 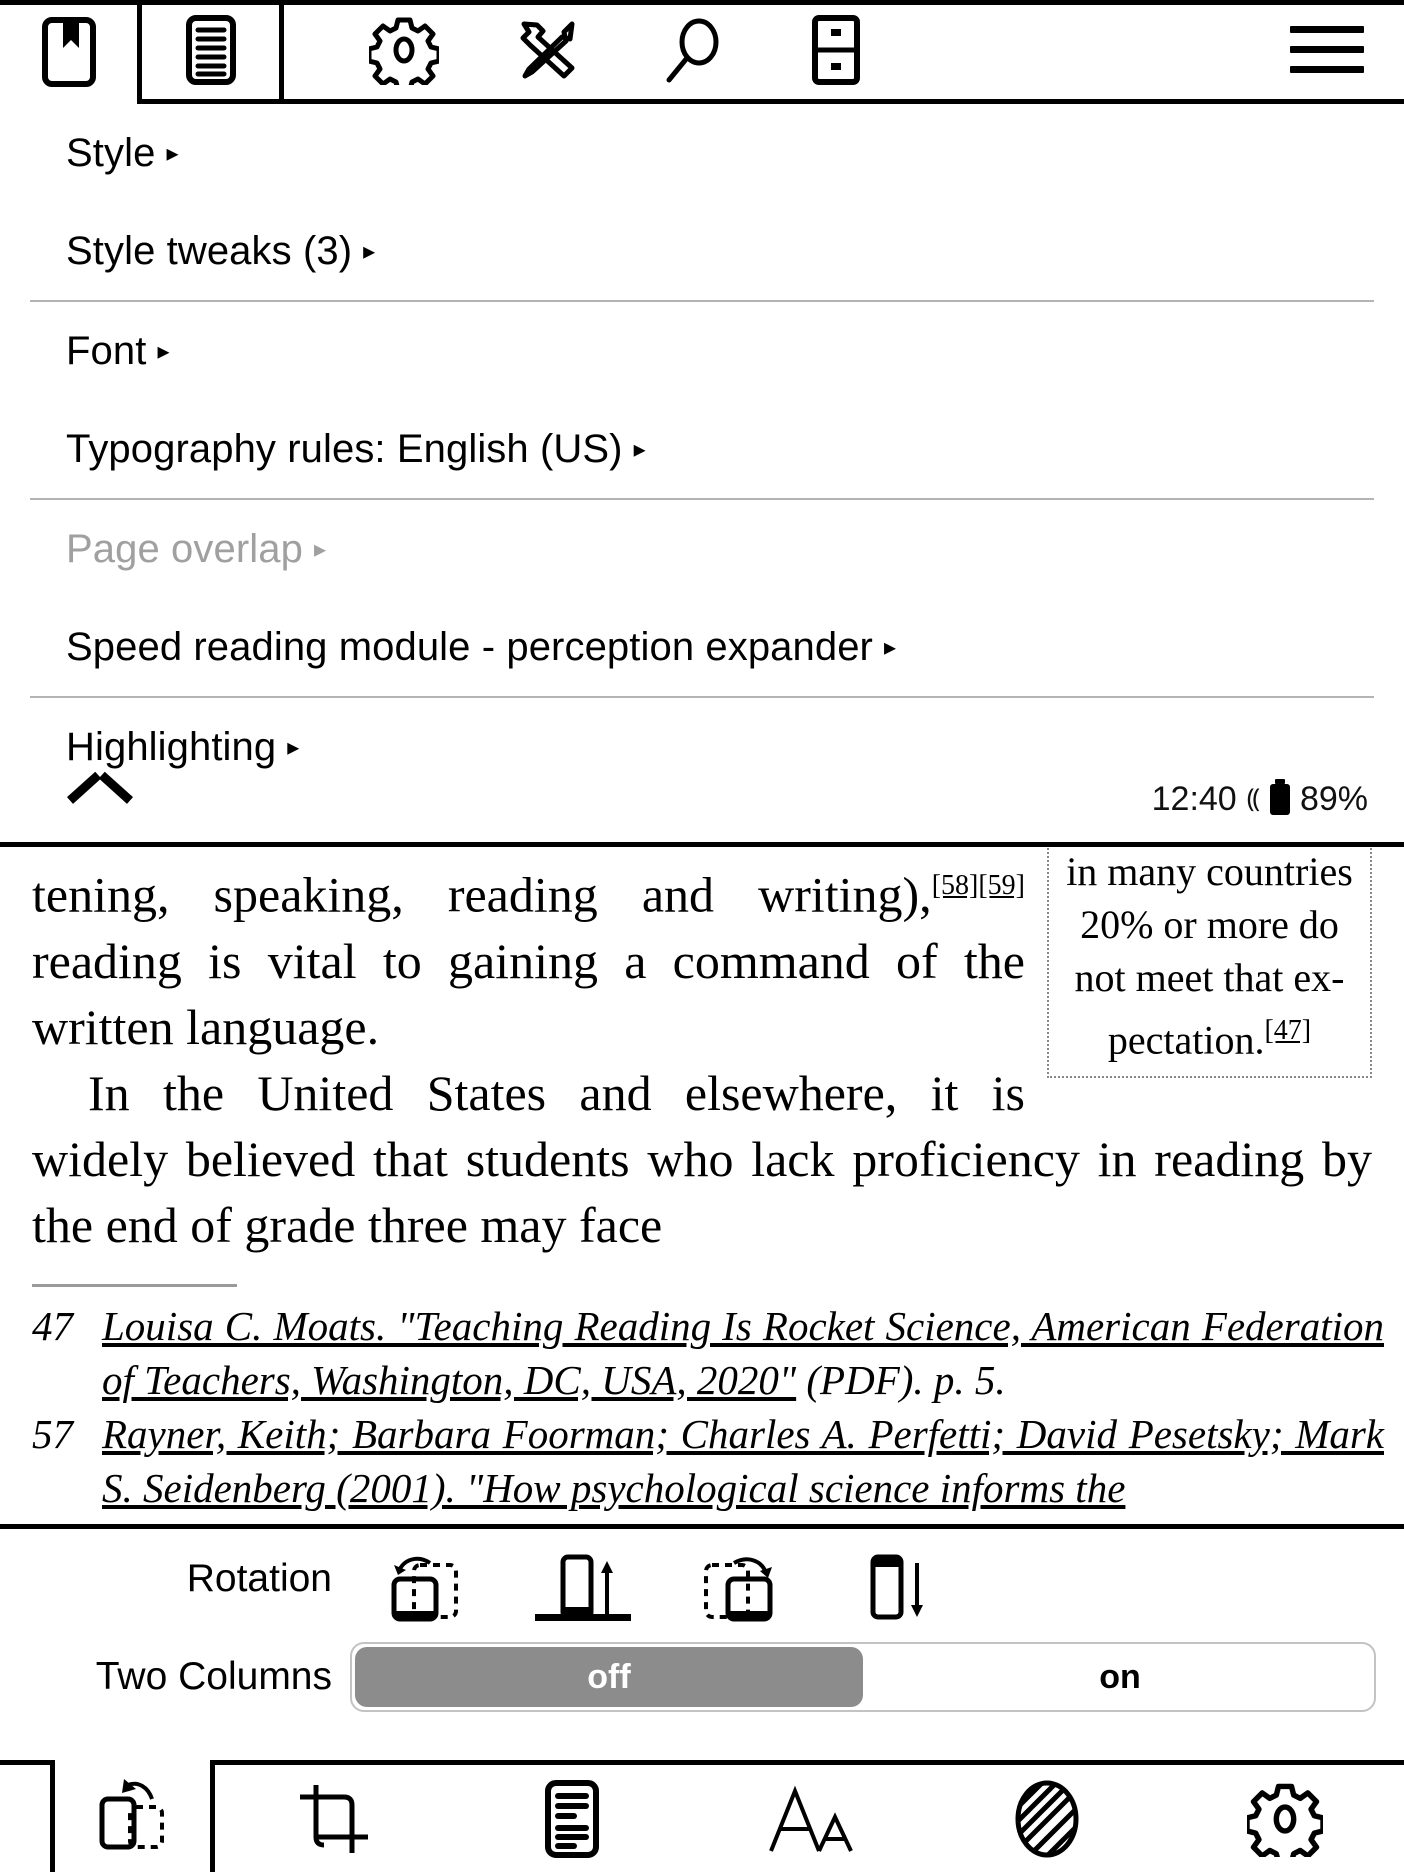 I want to click on font-size-icon, so click(x=809, y=1819).